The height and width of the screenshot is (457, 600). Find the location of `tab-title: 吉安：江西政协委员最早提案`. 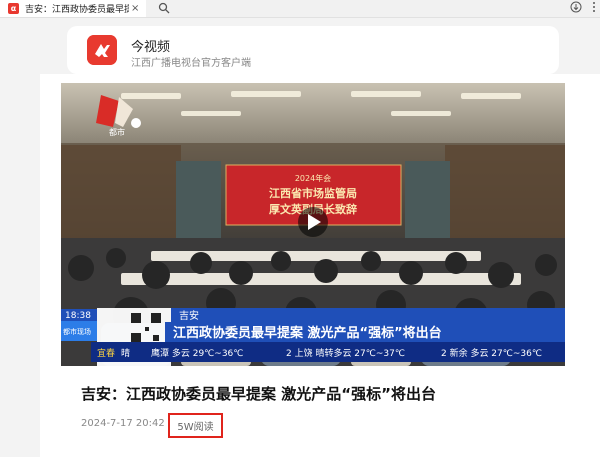

tab-title: 吉安：江西政协委员最早提案 is located at coordinates (77, 10).